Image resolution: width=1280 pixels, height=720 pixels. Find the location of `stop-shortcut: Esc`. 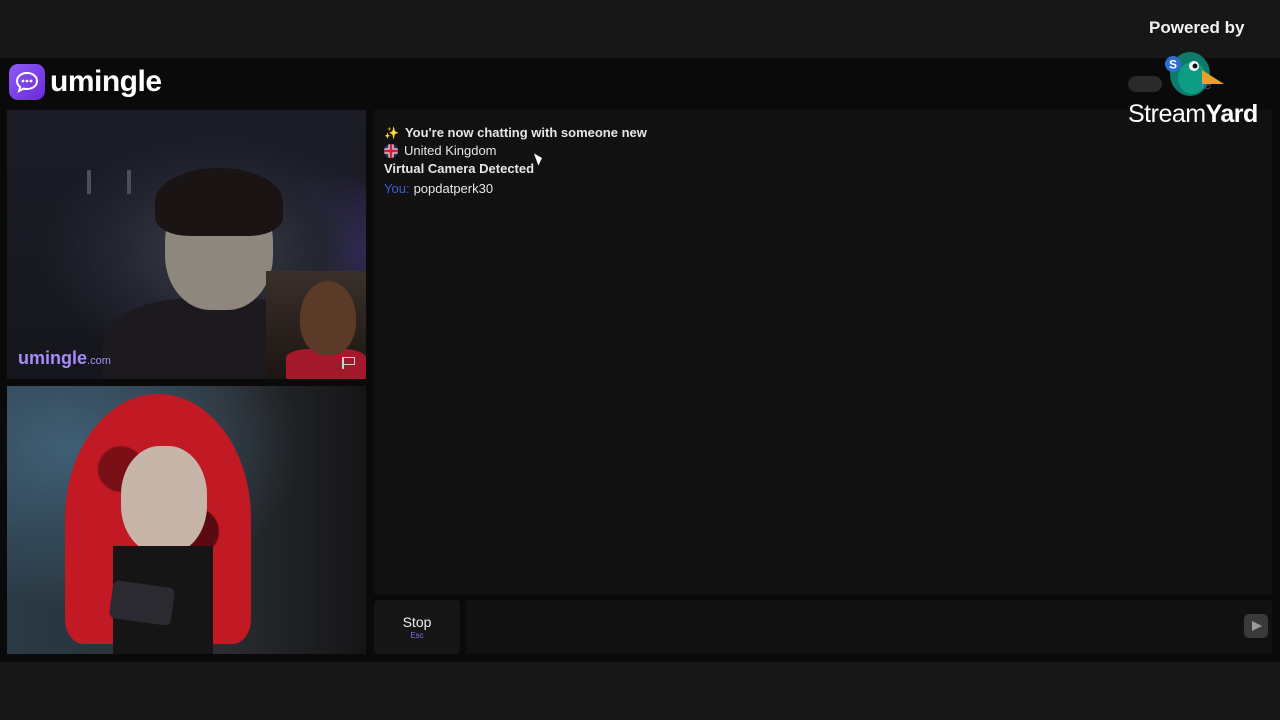

stop-shortcut: Esc is located at coordinates (417, 635).